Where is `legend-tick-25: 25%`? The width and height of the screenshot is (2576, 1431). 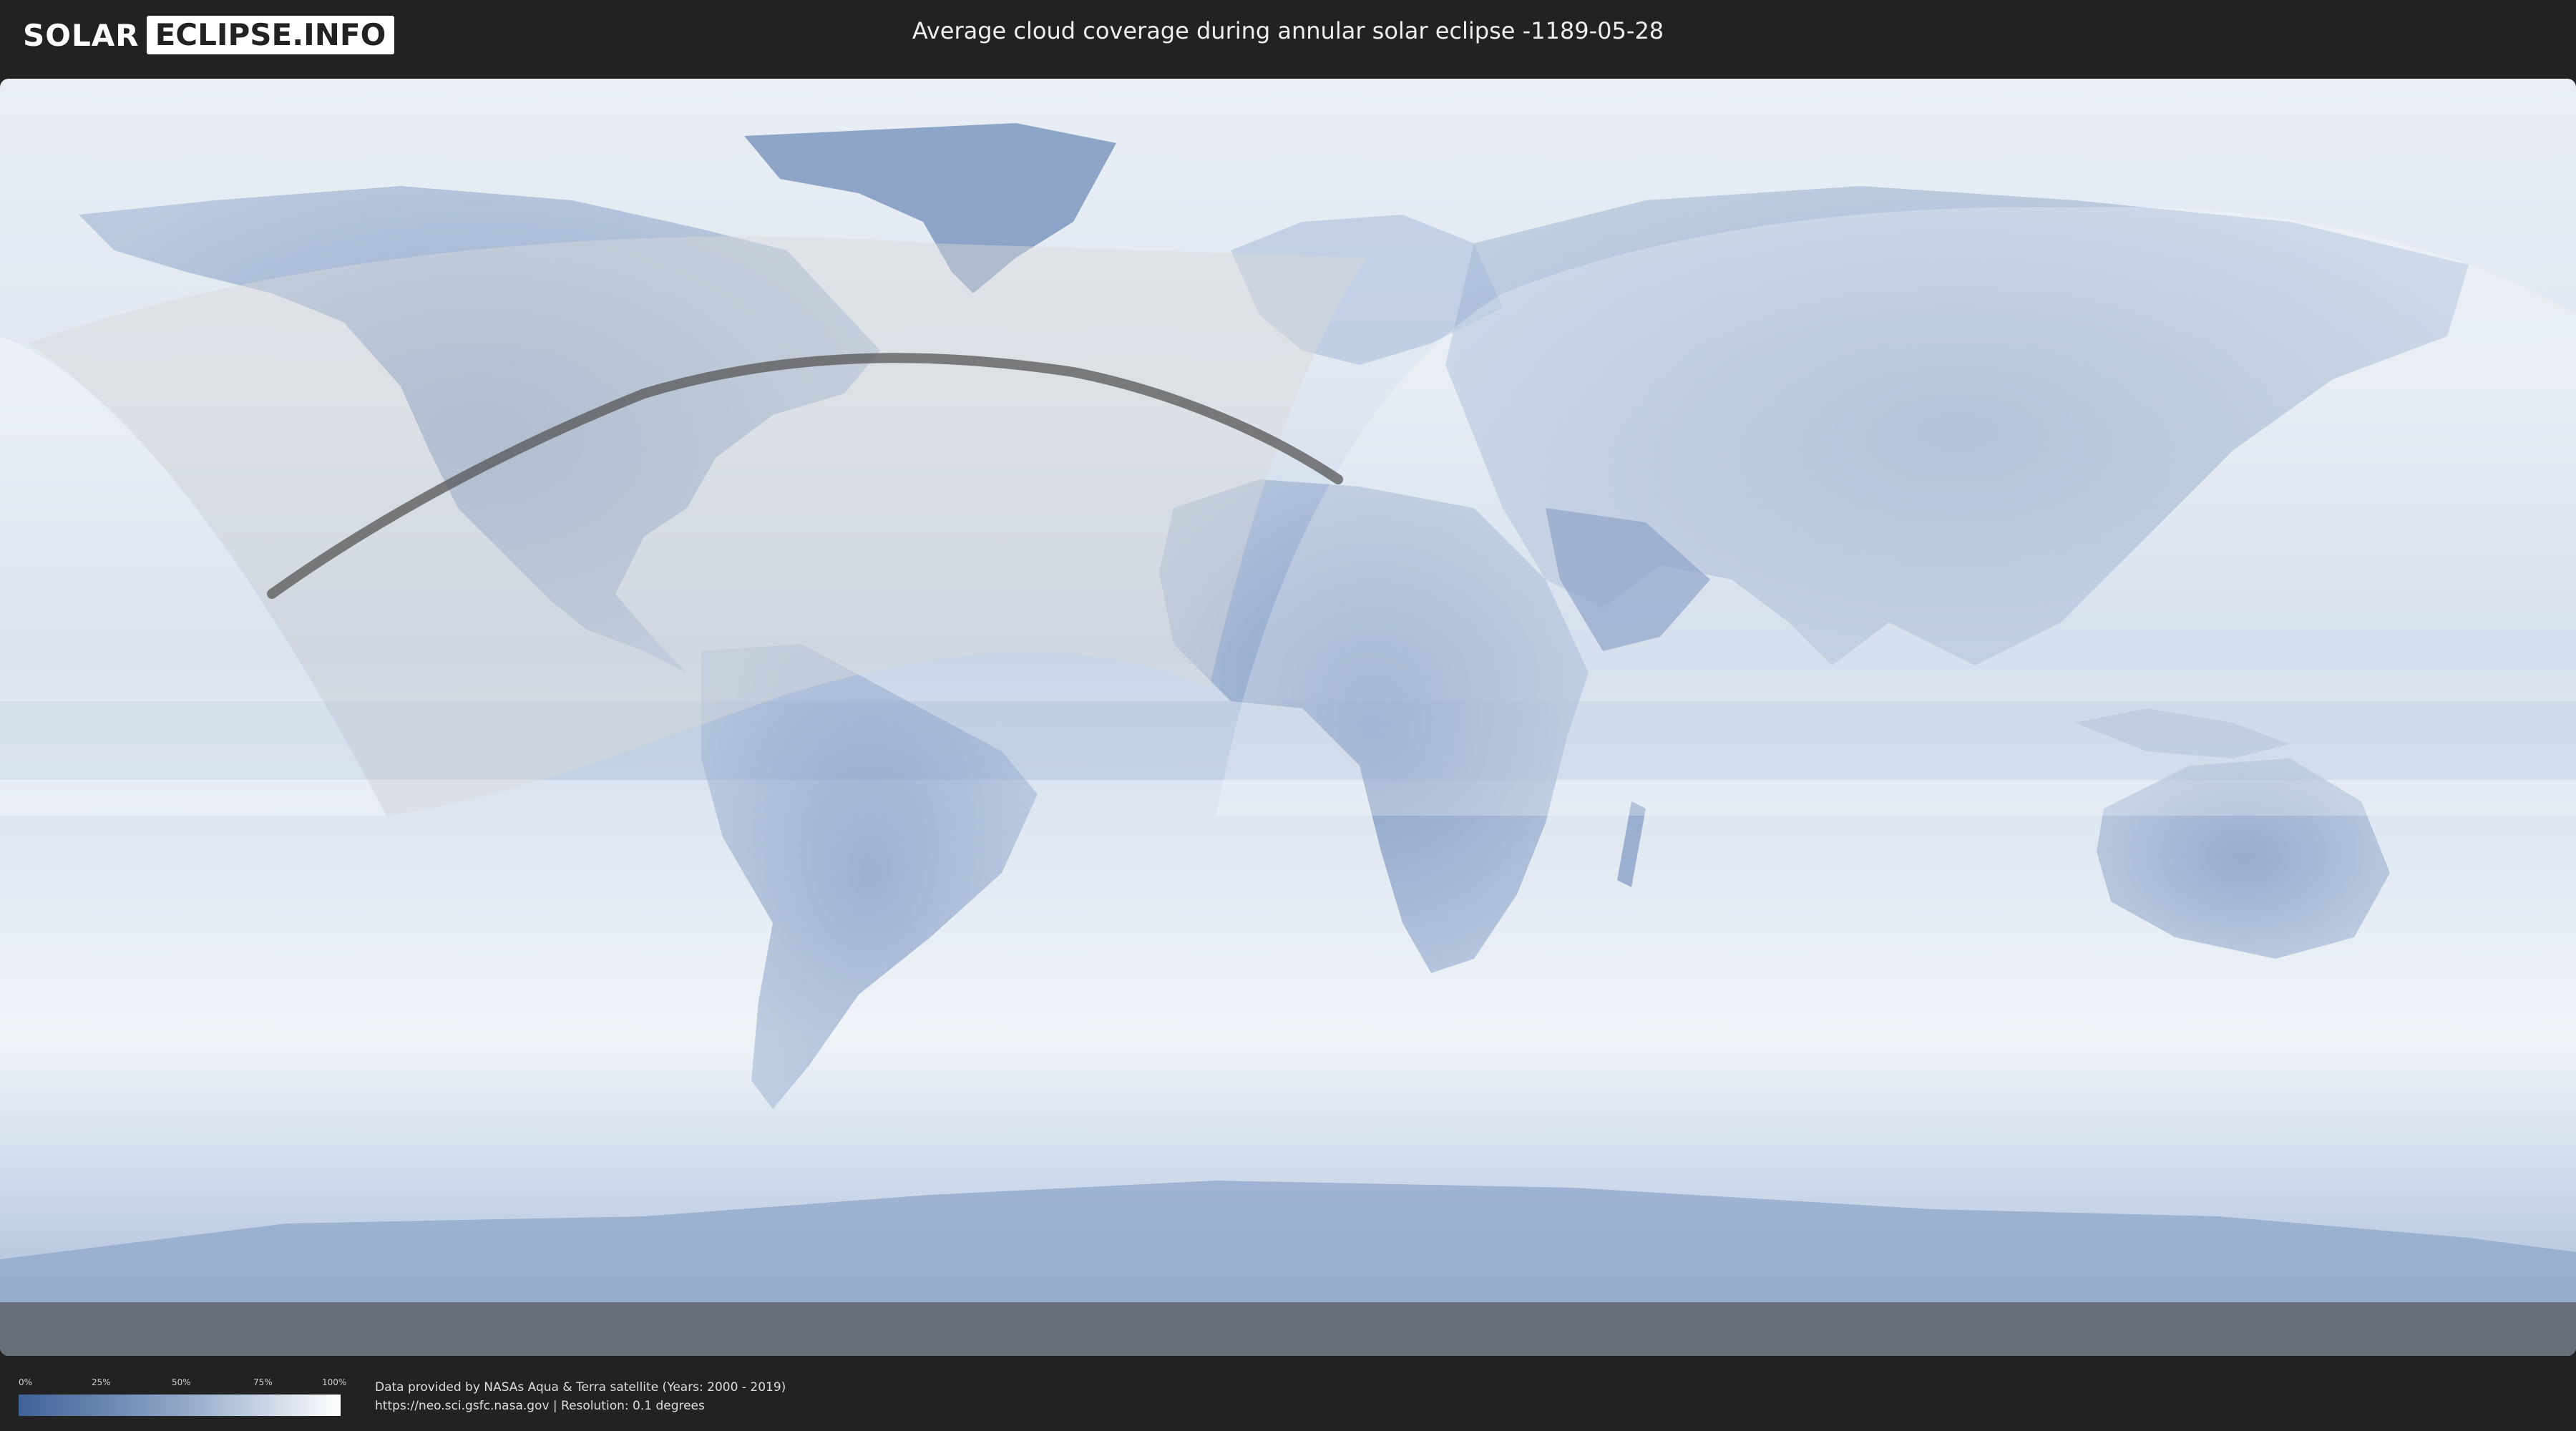 legend-tick-25: 25% is located at coordinates (101, 1382).